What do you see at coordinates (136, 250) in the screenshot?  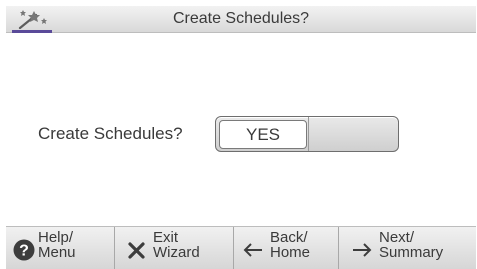 I see `close-icon` at bounding box center [136, 250].